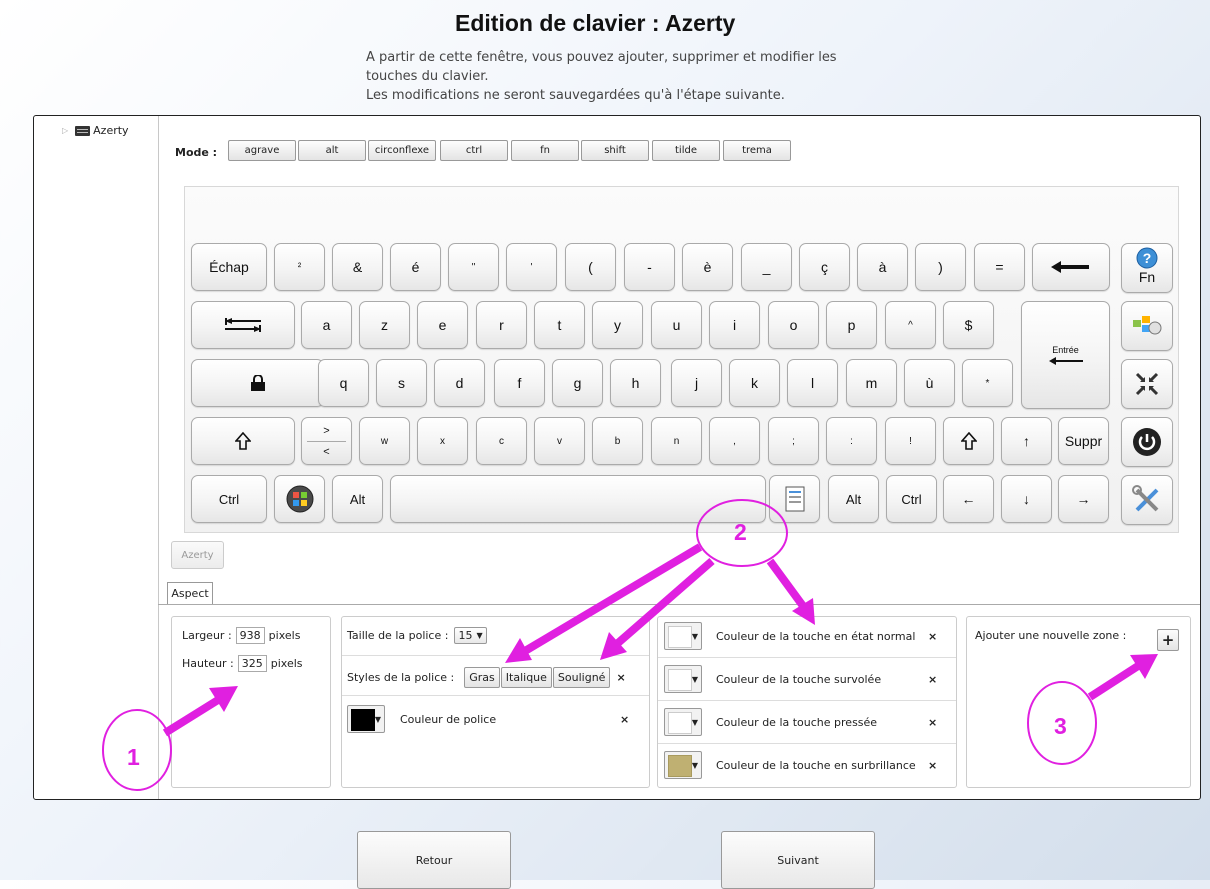 This screenshot has width=1210, height=889. I want to click on key-circumflex: ^, so click(910, 325).